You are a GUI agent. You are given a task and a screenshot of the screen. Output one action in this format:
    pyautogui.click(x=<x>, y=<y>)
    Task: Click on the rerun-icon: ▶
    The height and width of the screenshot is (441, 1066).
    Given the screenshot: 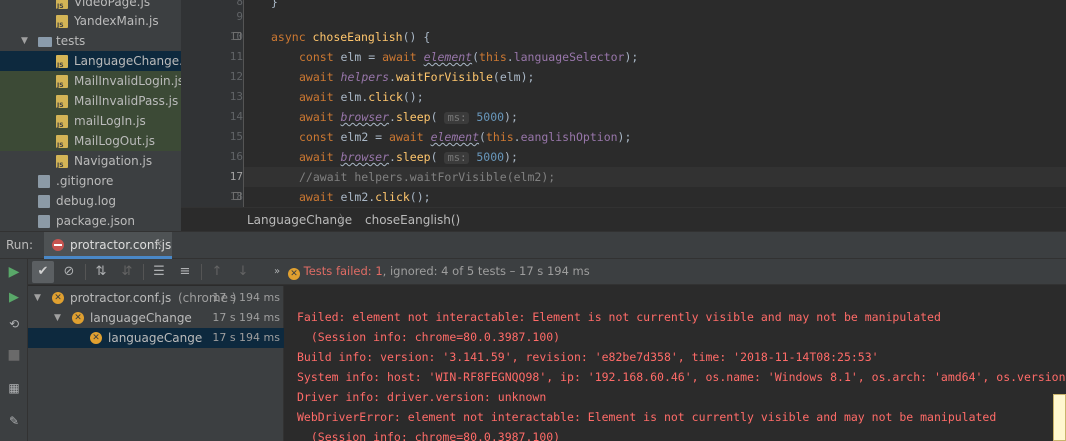 What is the action you would take?
    pyautogui.click(x=14, y=272)
    